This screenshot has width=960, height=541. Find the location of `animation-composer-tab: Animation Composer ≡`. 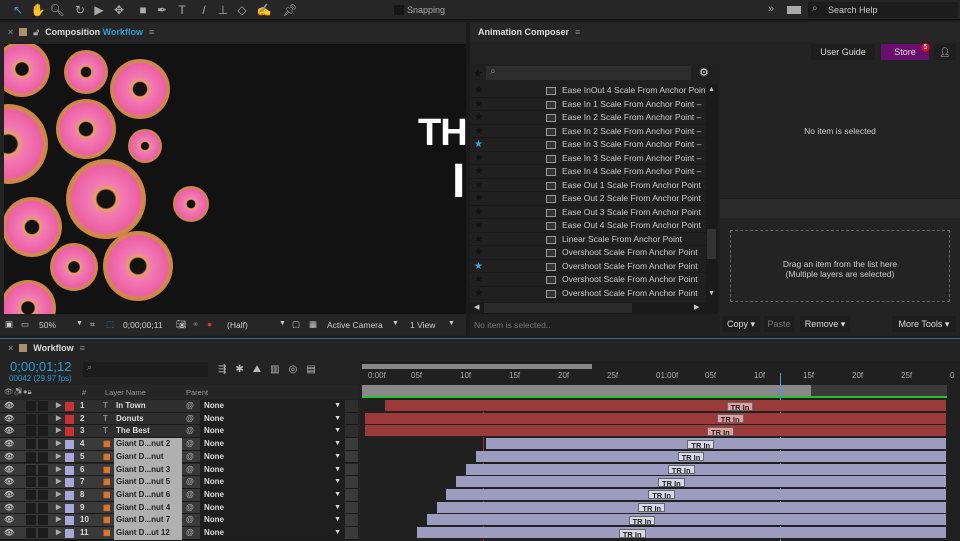

animation-composer-tab: Animation Composer ≡ is located at coordinates (715, 32).